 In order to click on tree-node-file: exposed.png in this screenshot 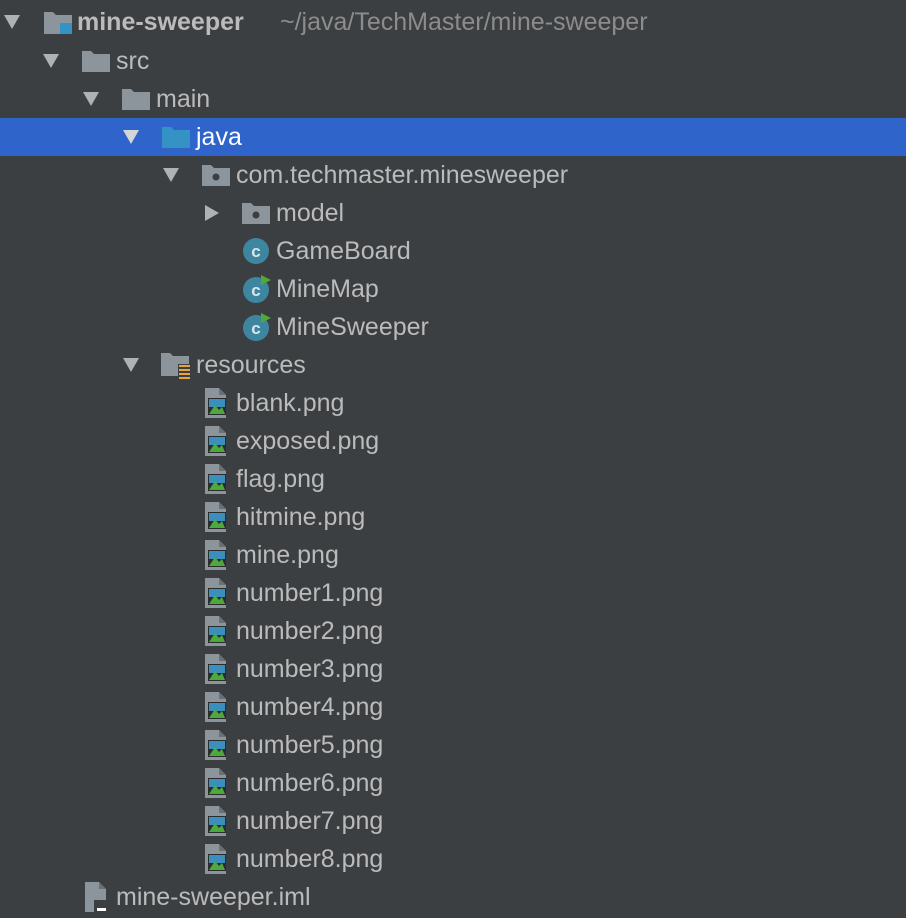, I will do `click(453, 441)`.